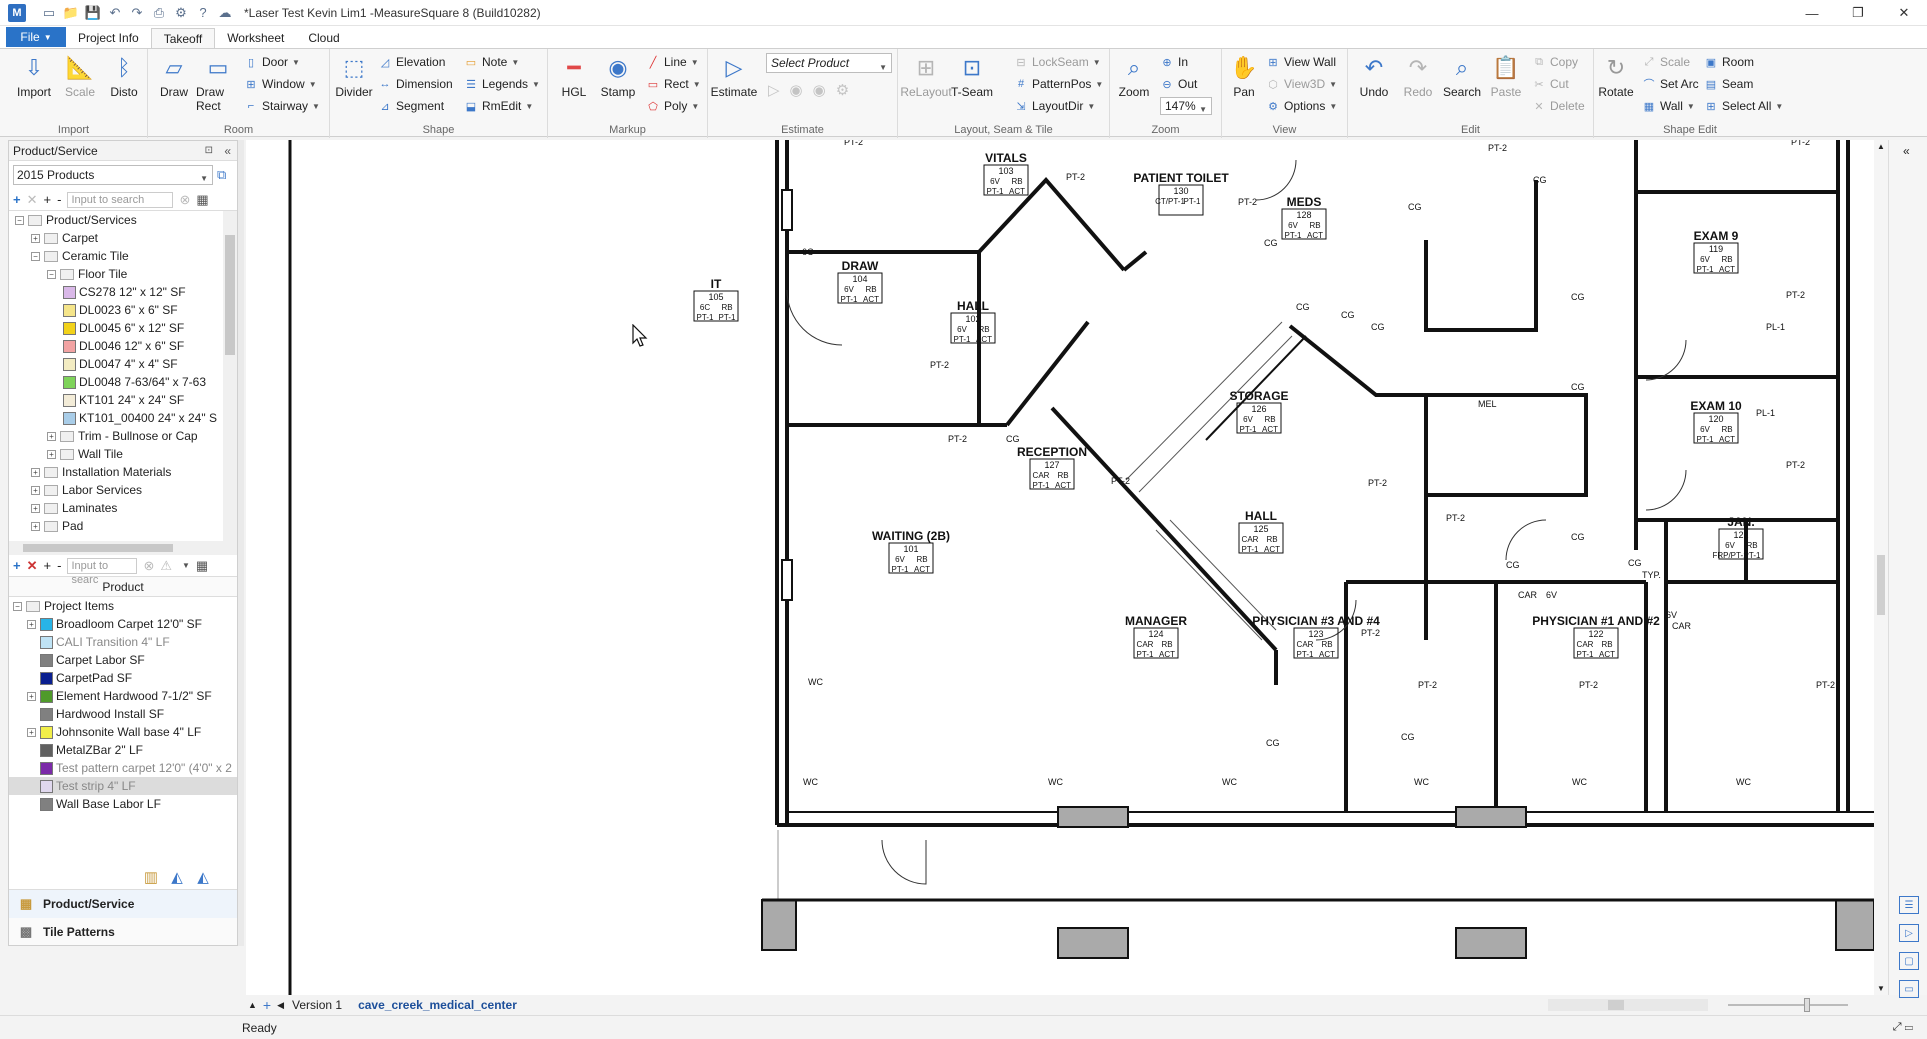 Image resolution: width=1927 pixels, height=1039 pixels. I want to click on zoom-out-button: ⊖ Out, so click(1178, 84).